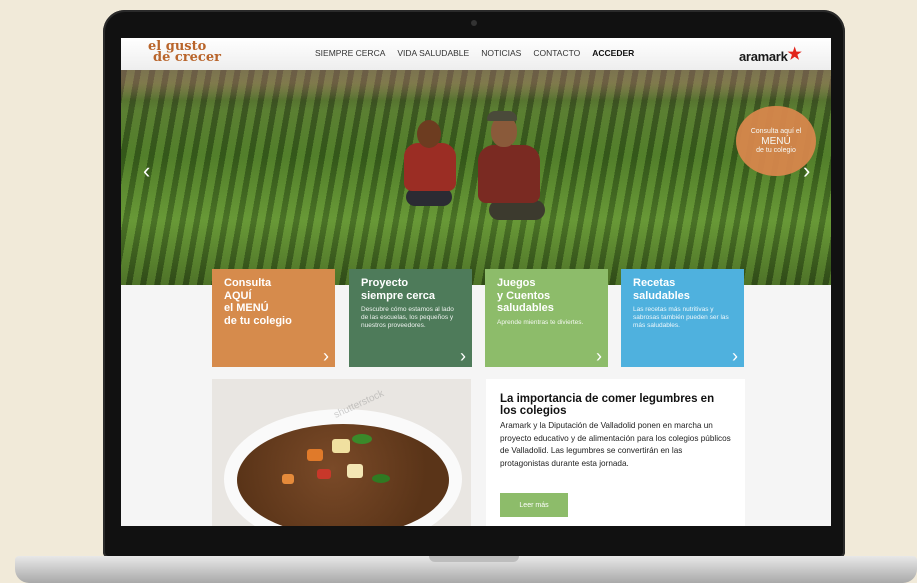  I want to click on tile-title: Juegos y Cuentos saludables, so click(525, 295).